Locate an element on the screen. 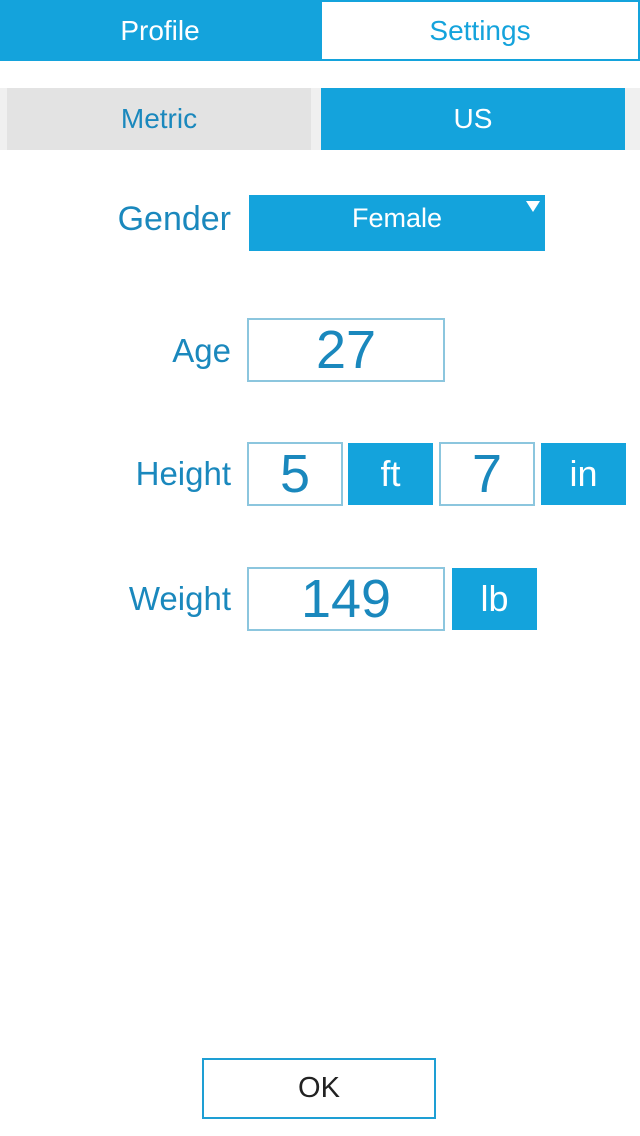 This screenshot has height=1136, width=640. tab-settings: Settings is located at coordinates (480, 30).